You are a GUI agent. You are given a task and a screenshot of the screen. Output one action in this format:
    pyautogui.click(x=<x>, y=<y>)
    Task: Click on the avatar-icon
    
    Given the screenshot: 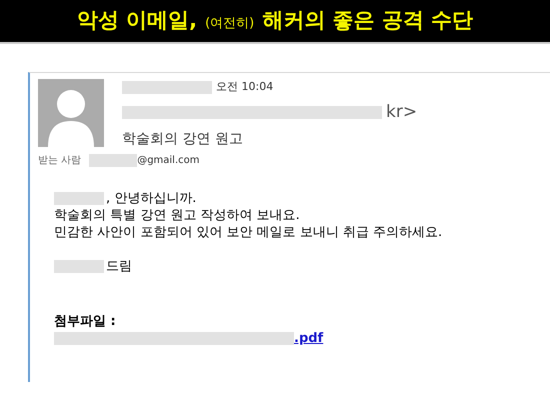 What is the action you would take?
    pyautogui.click(x=71, y=113)
    